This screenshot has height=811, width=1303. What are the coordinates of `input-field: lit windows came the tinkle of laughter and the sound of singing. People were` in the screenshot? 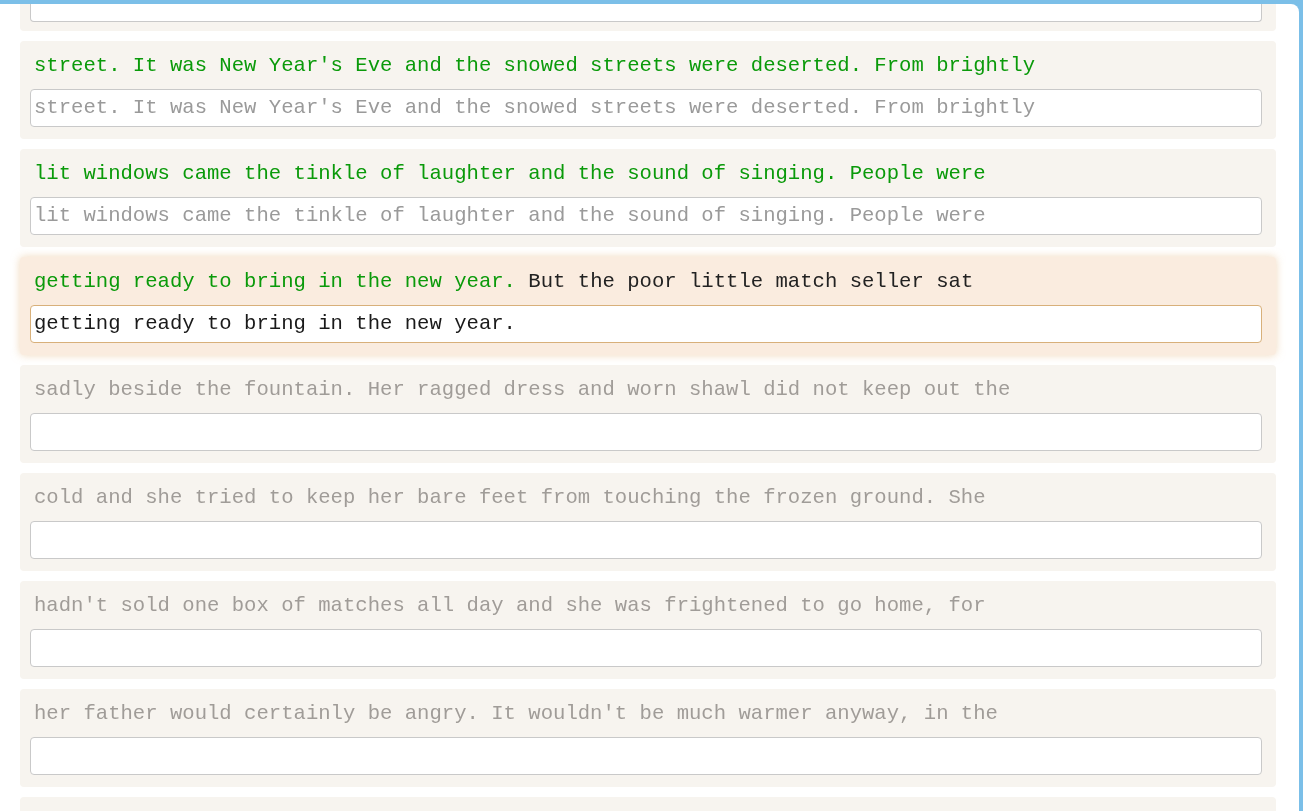 It's located at (646, 216).